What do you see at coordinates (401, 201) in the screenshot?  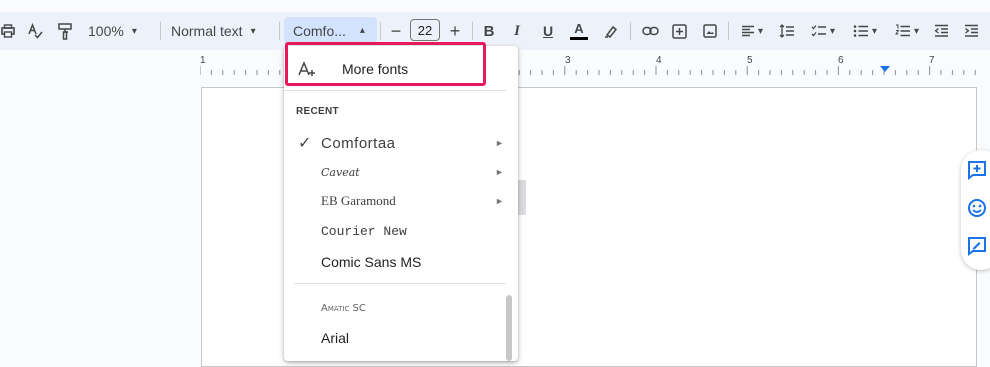 I see `font-item-eb-garamond: EB Garamond ►` at bounding box center [401, 201].